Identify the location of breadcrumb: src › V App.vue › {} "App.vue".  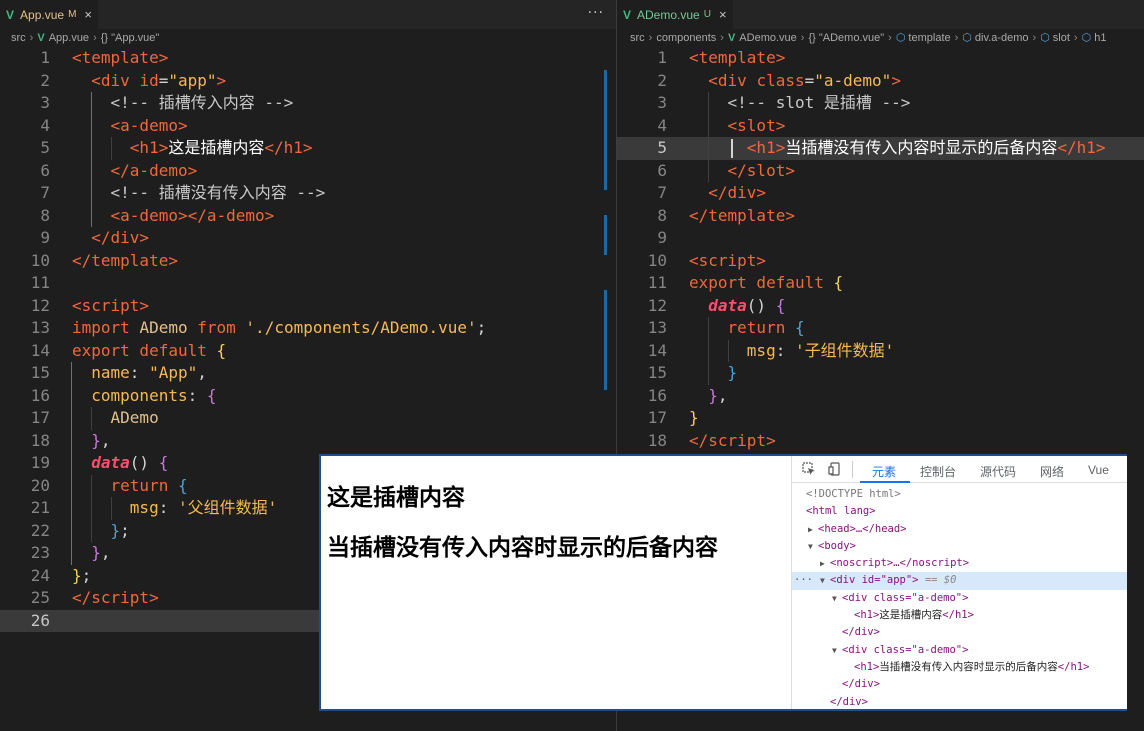
(308, 37).